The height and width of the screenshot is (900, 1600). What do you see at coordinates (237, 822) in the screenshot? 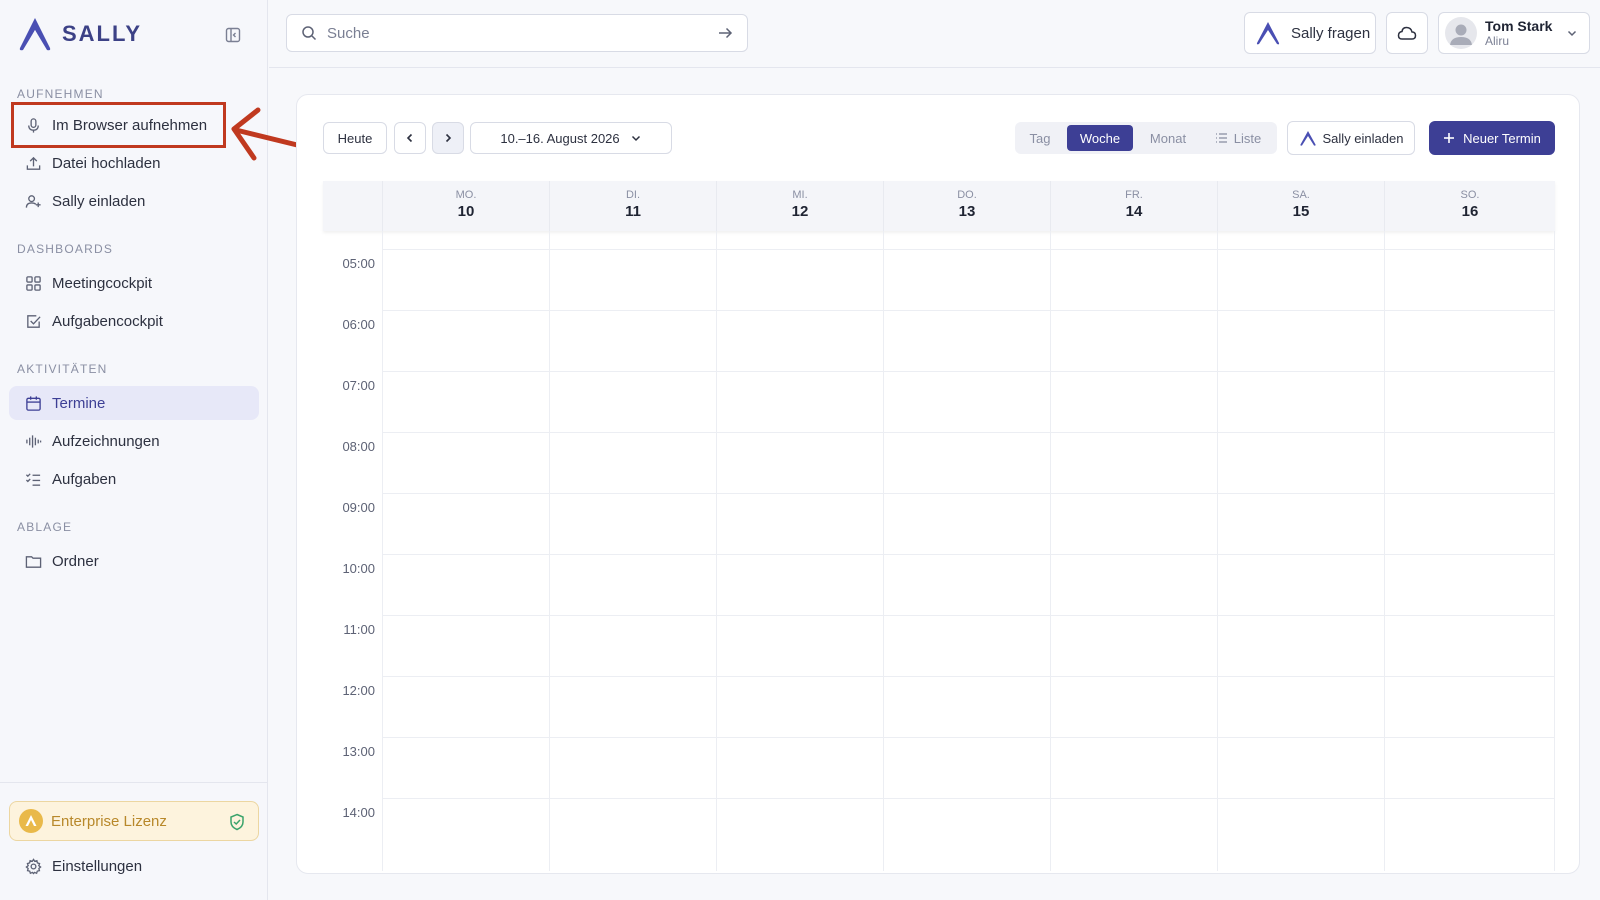
I see `shield-check-icon` at bounding box center [237, 822].